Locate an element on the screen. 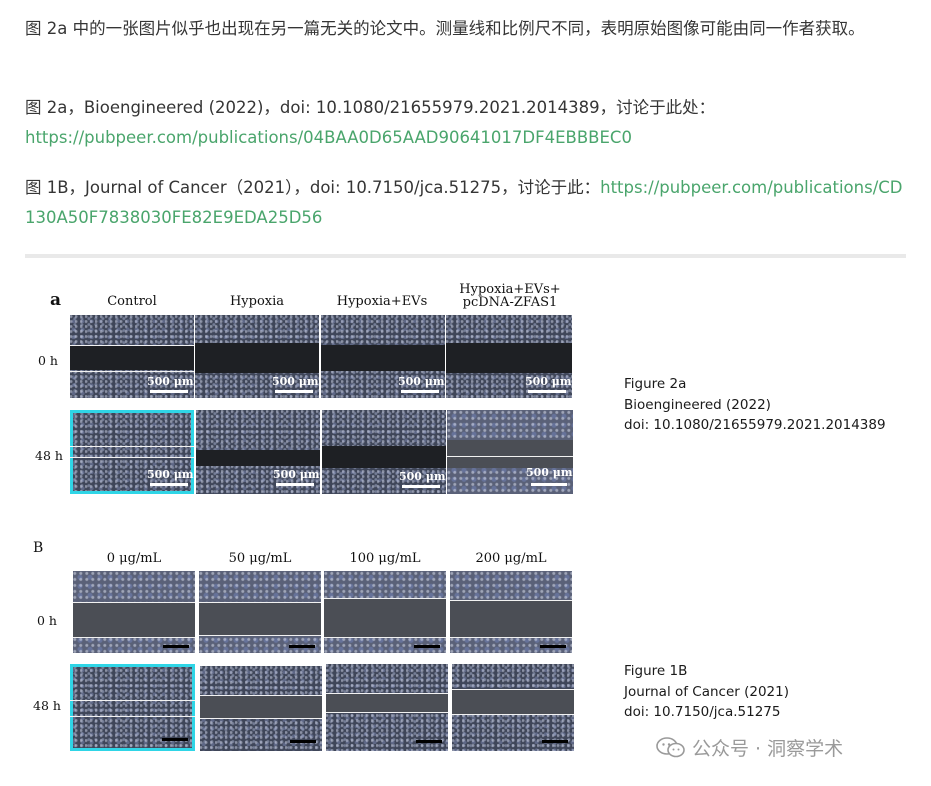 The width and height of the screenshot is (931, 786). column-label-hypoxia-evs: Hypoxia+EVs is located at coordinates (382, 301).